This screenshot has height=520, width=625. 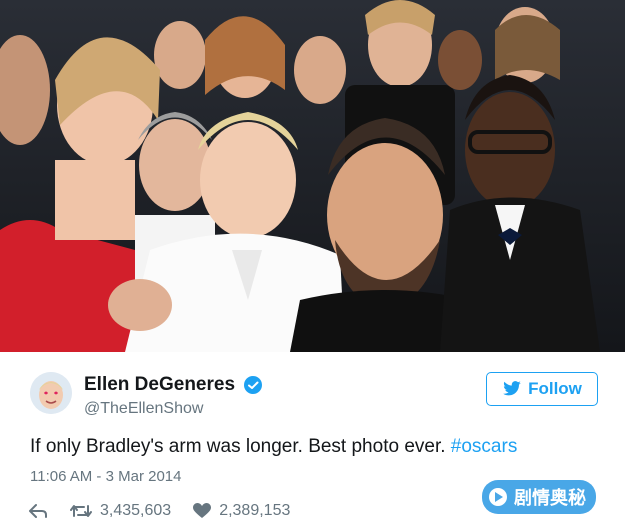 I want to click on display-name-row: Ellen DeGeneres, so click(x=173, y=385).